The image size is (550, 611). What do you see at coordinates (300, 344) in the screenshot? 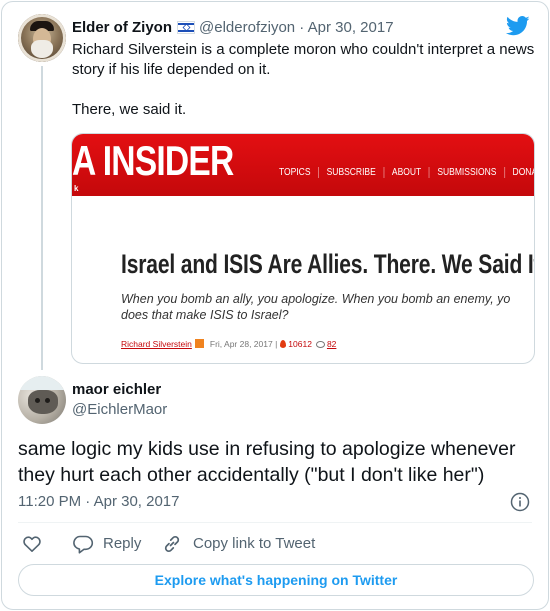
I see `article-views: 10612` at bounding box center [300, 344].